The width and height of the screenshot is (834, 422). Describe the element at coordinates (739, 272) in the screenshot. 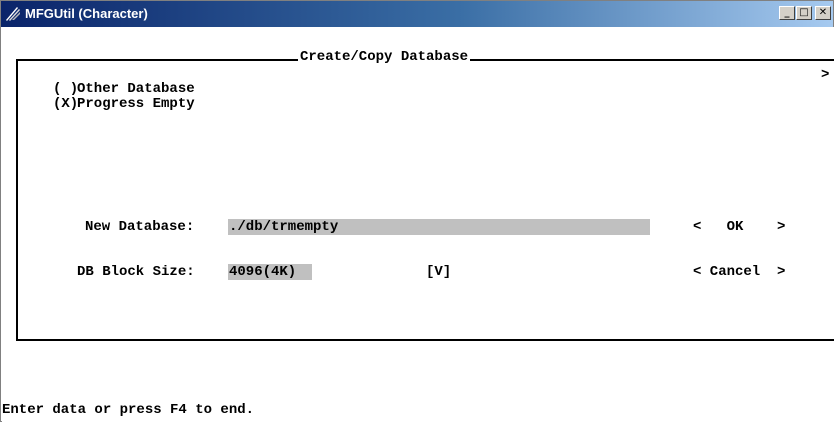

I see `cancel-button: < Cancel >` at that location.